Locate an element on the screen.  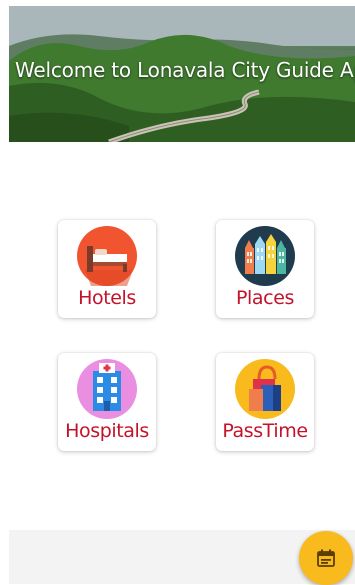
hospitals-tile: Hospitals is located at coordinates (107, 402).